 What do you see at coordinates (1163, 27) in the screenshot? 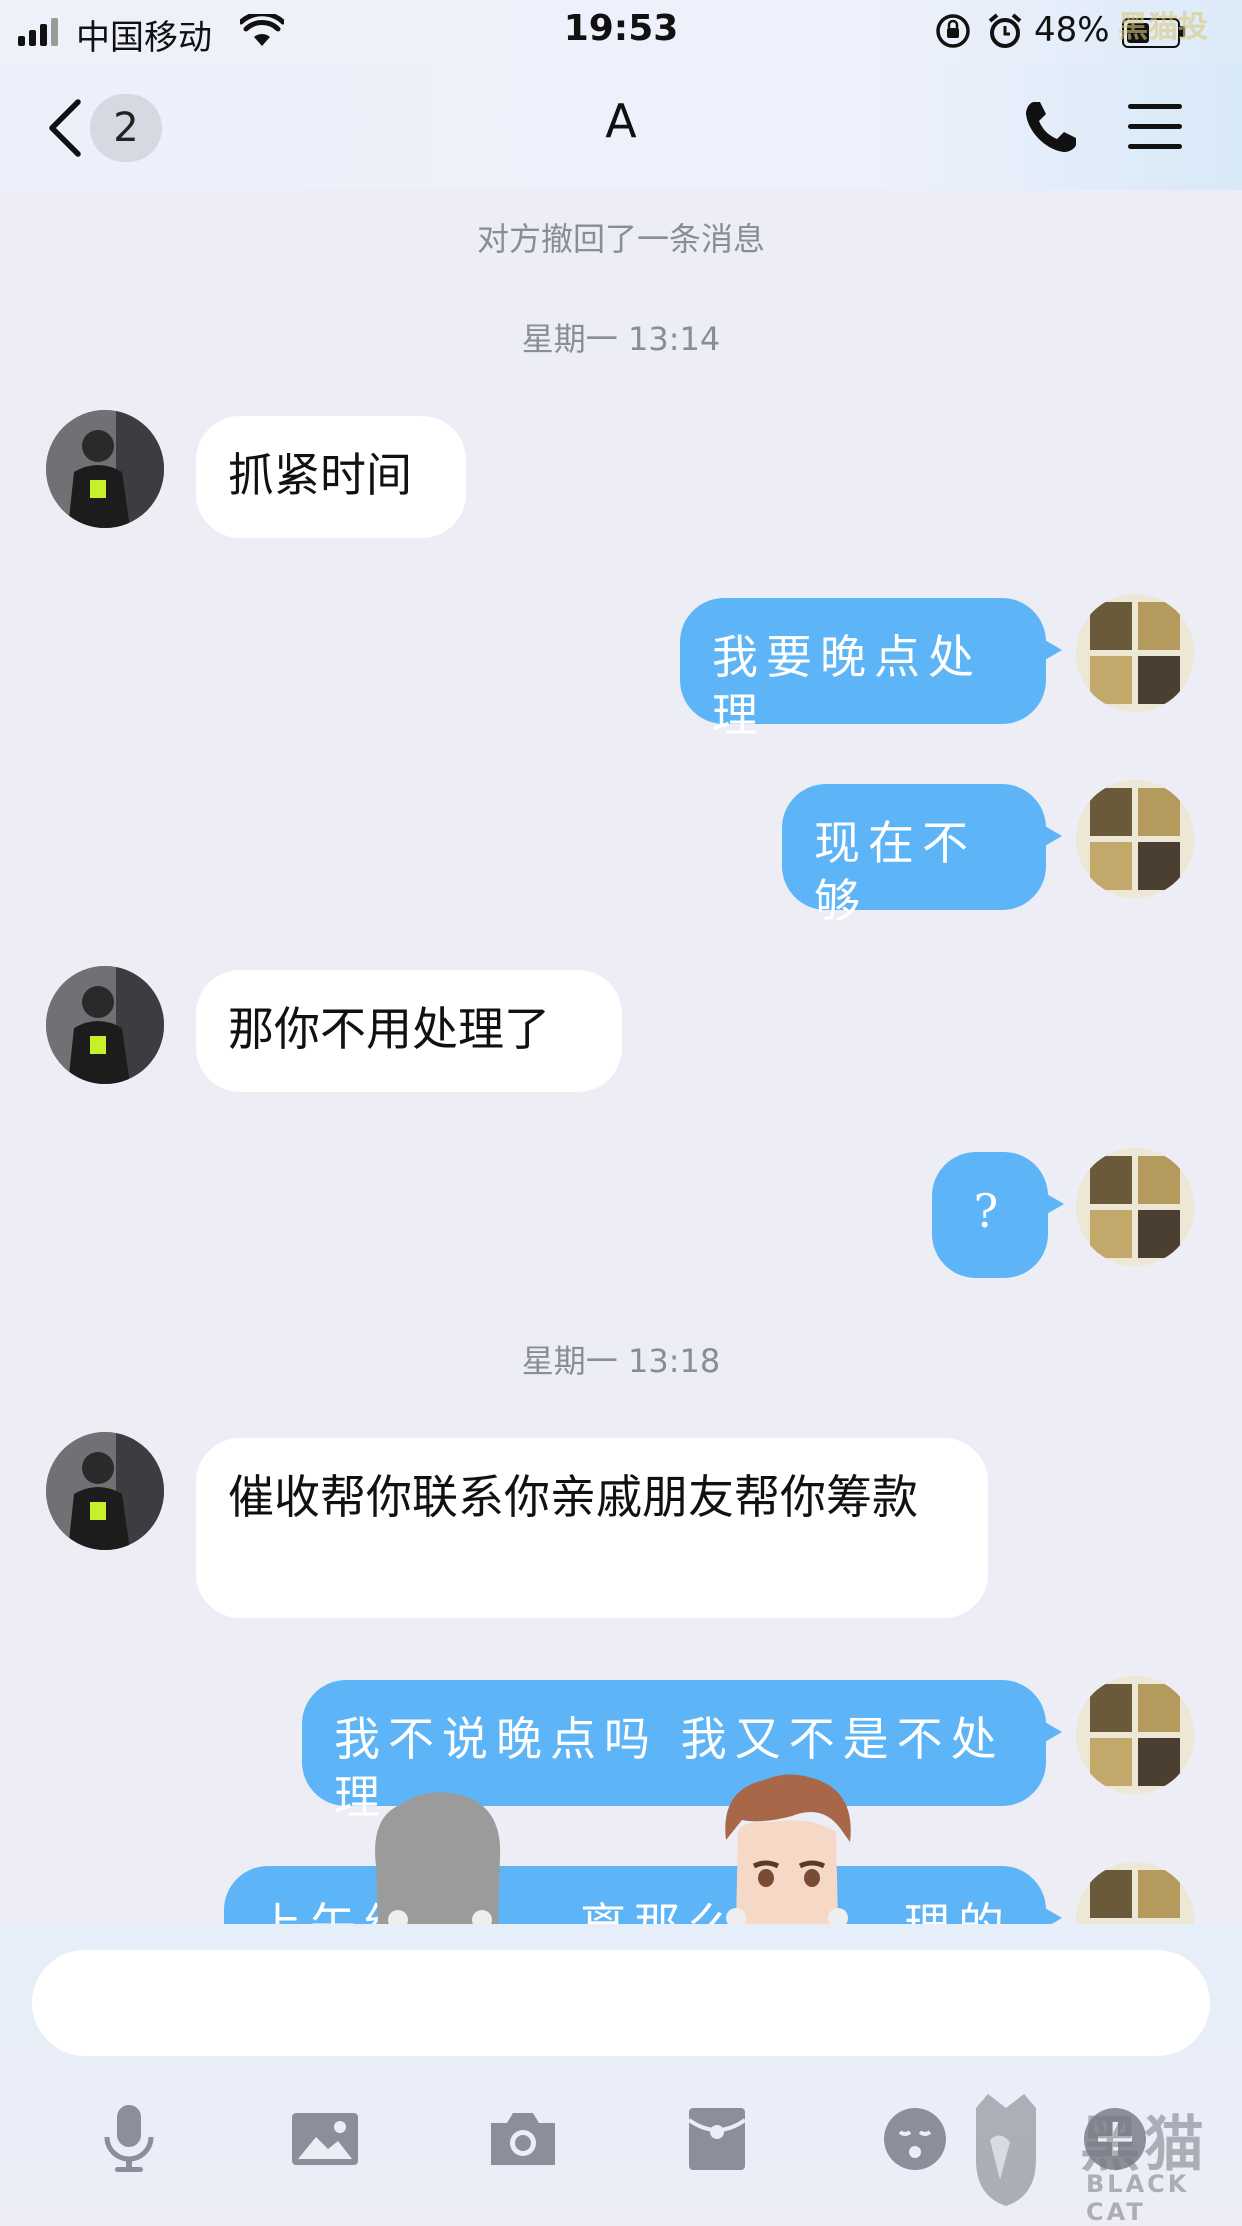
I see `watermark-top: 黑猫投` at bounding box center [1163, 27].